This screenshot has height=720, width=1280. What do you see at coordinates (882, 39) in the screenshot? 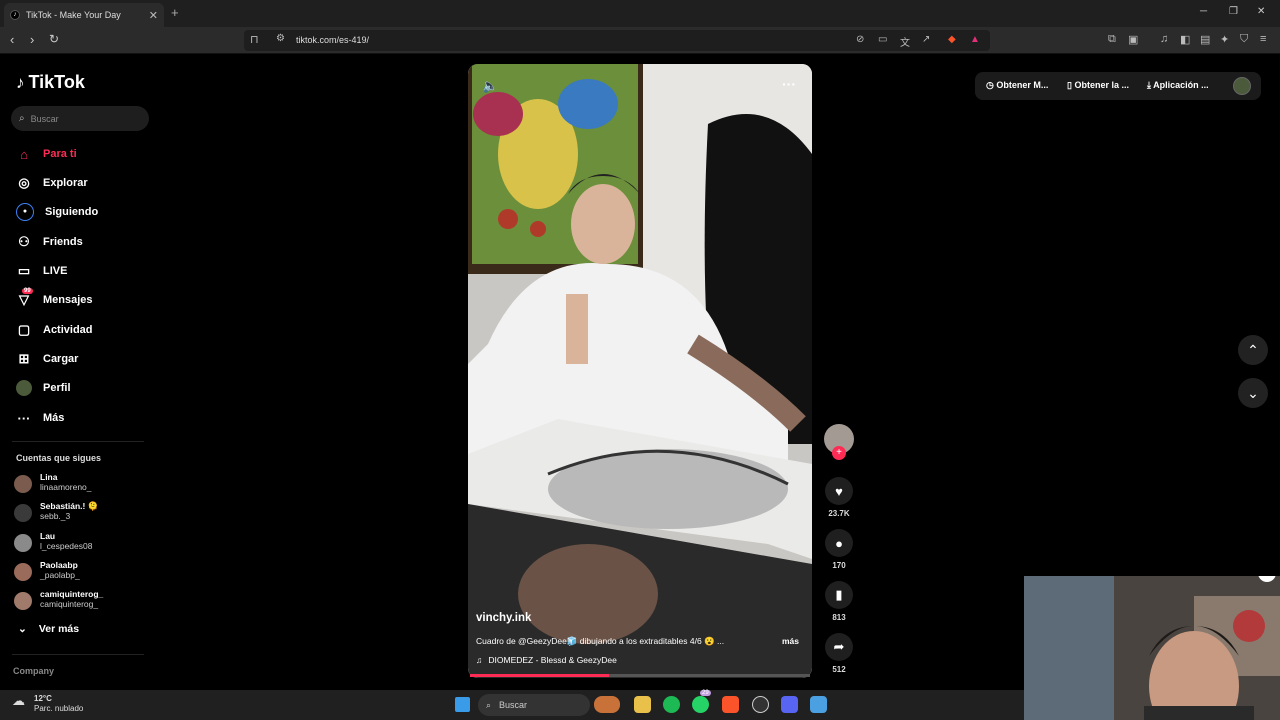
I see `cast-icon: ▭` at bounding box center [882, 39].